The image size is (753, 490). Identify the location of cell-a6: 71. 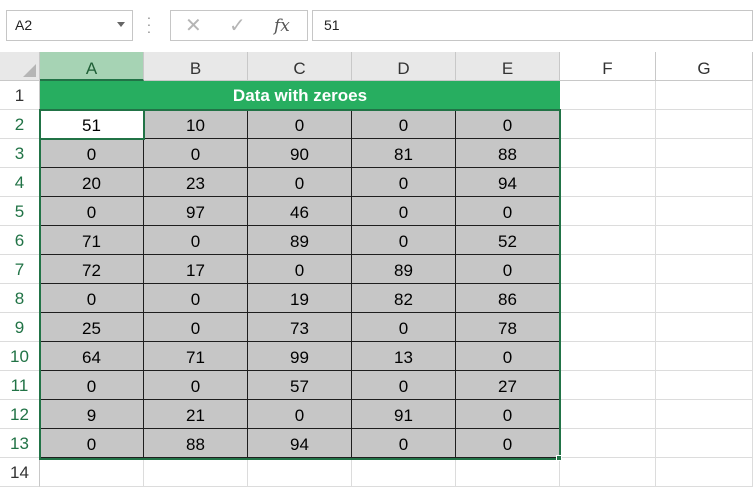
(92, 240).